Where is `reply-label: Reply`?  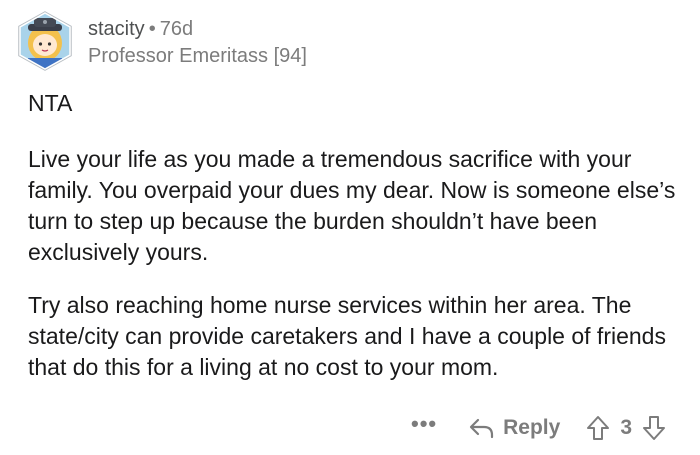
reply-label: Reply is located at coordinates (532, 427).